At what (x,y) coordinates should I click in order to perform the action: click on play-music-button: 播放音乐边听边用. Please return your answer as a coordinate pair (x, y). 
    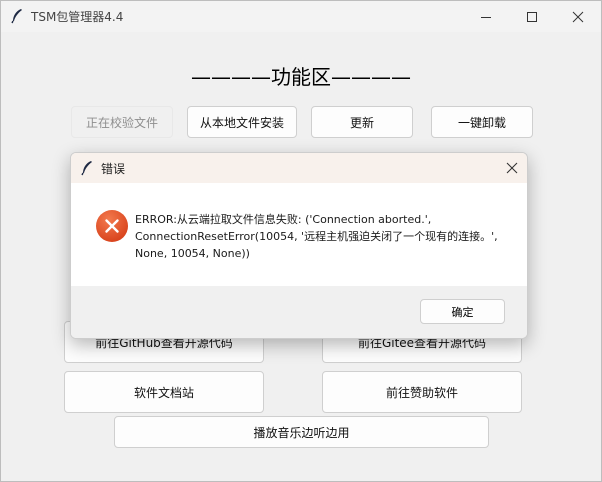
    Looking at the image, I should click on (301, 432).